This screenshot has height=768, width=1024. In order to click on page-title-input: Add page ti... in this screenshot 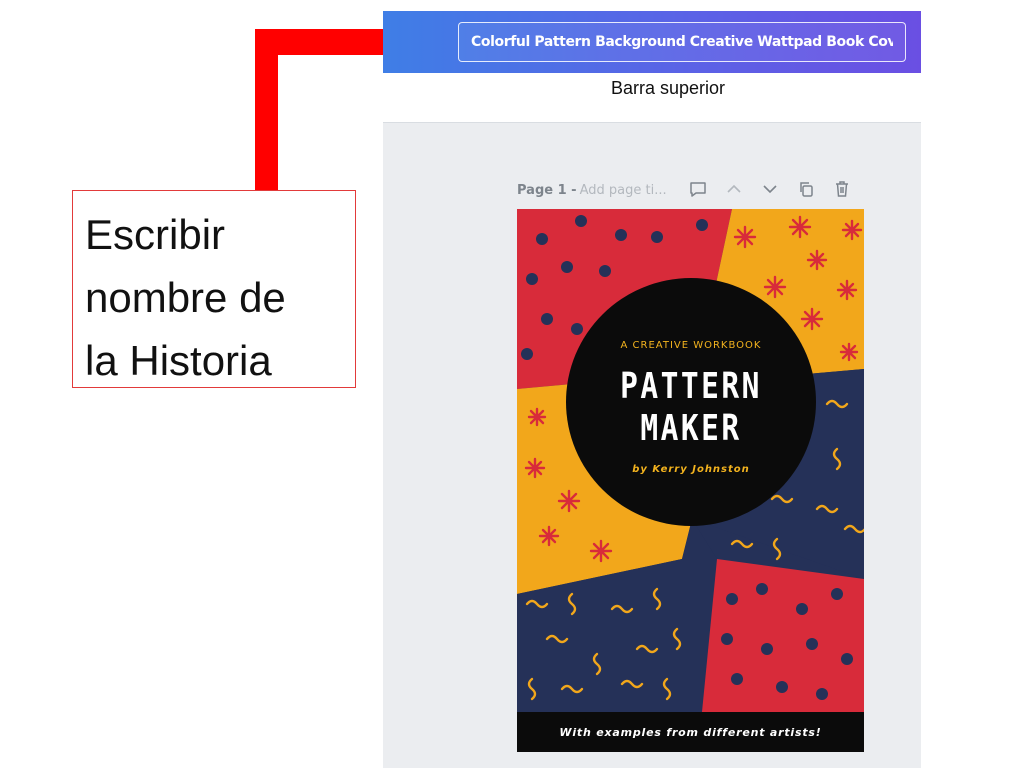, I will do `click(623, 190)`.